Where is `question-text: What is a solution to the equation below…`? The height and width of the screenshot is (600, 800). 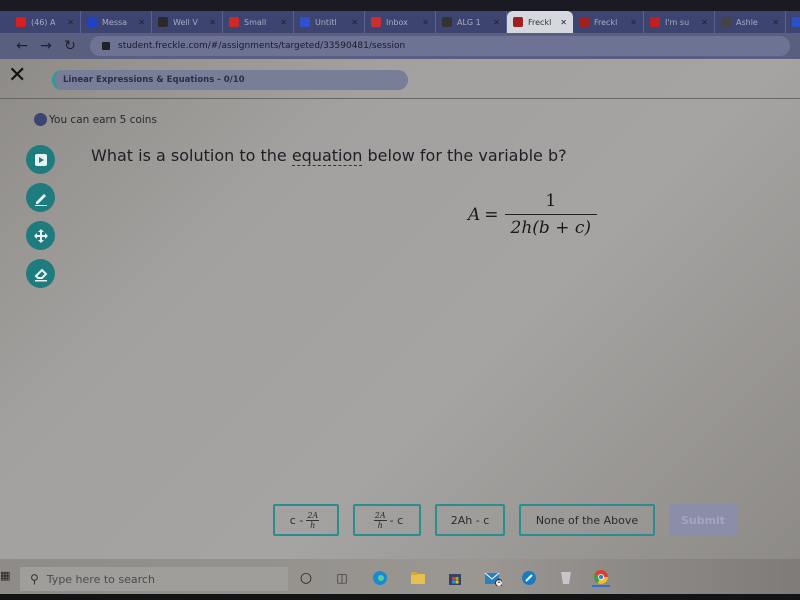
question-text: What is a solution to the equation below… is located at coordinates (329, 156).